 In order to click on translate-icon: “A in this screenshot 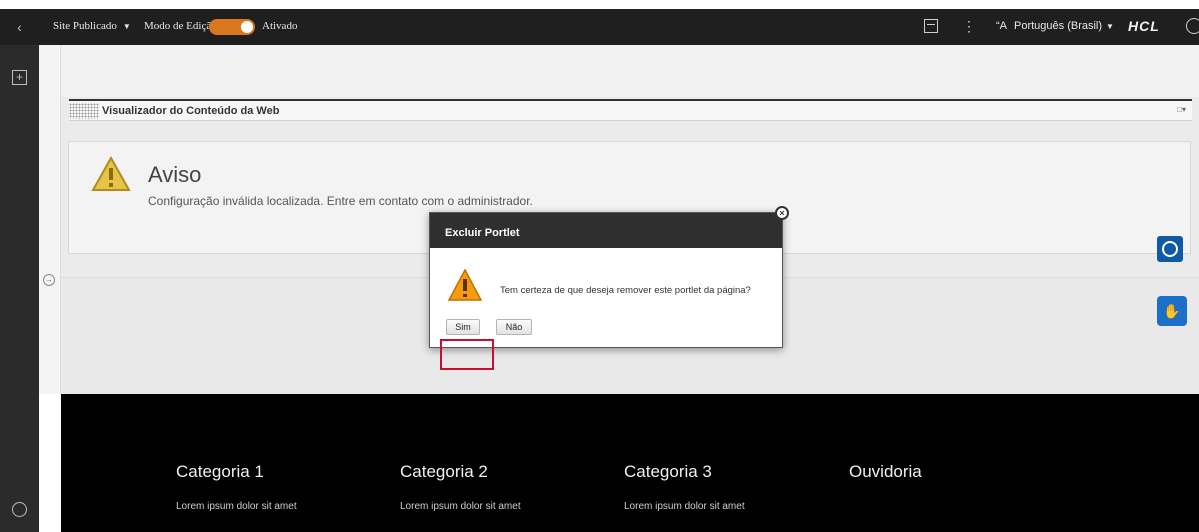, I will do `click(1001, 26)`.